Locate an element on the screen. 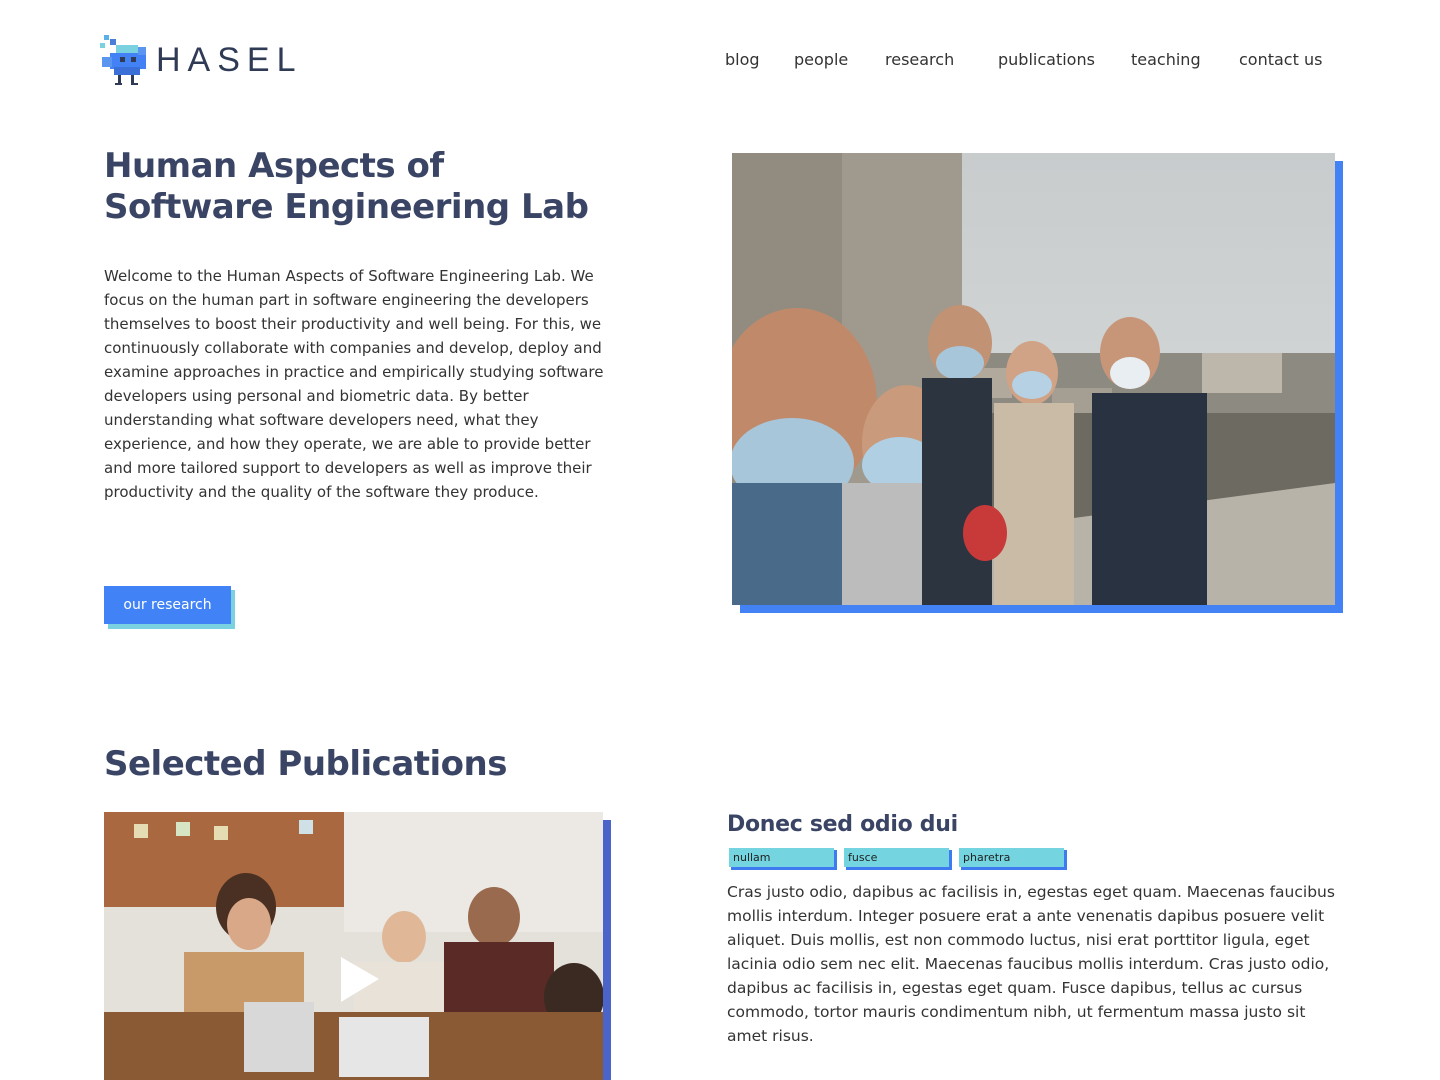 The height and width of the screenshot is (1080, 1440). nav-people: people is located at coordinates (821, 59).